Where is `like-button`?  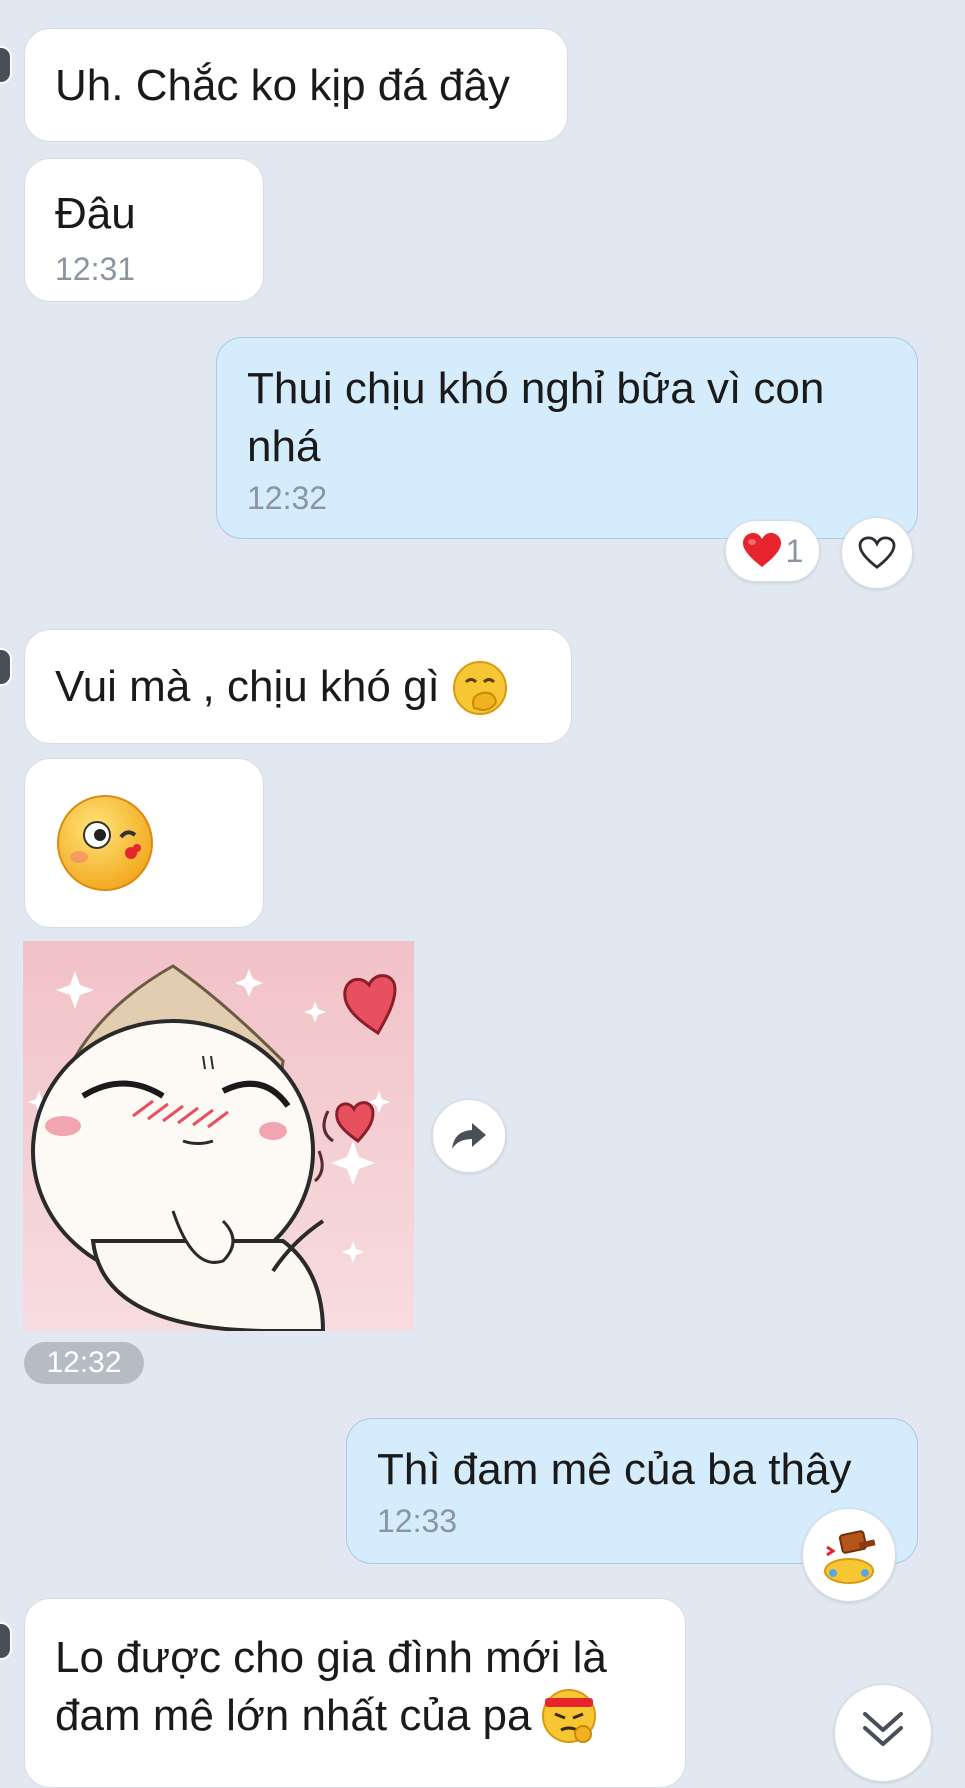 like-button is located at coordinates (877, 553).